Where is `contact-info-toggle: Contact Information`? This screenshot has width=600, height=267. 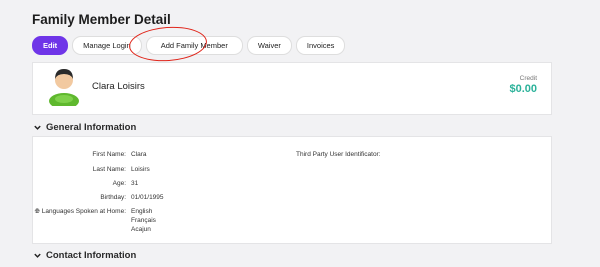
contact-info-toggle: Contact Information is located at coordinates (84, 255).